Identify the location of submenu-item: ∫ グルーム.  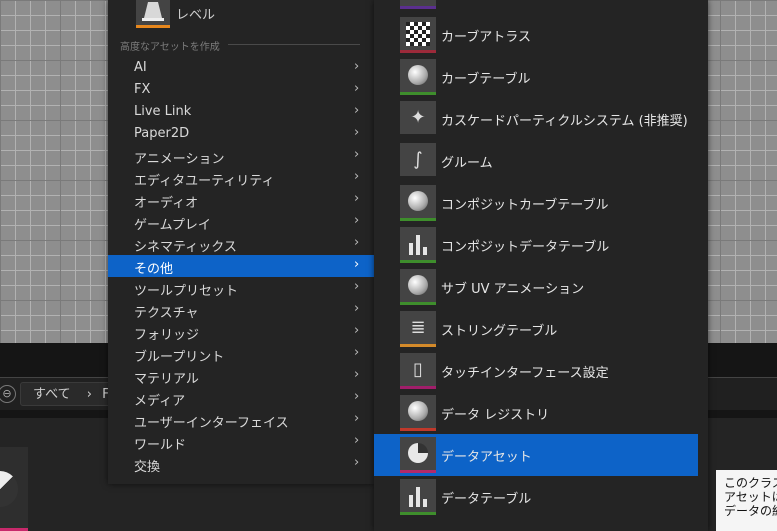
(536, 161).